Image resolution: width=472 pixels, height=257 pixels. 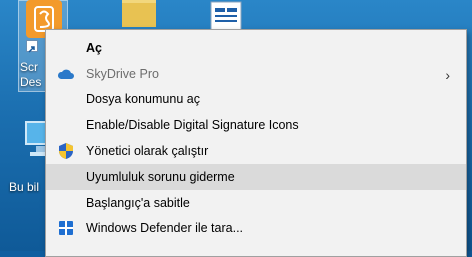 I want to click on document-icon, so click(x=227, y=15).